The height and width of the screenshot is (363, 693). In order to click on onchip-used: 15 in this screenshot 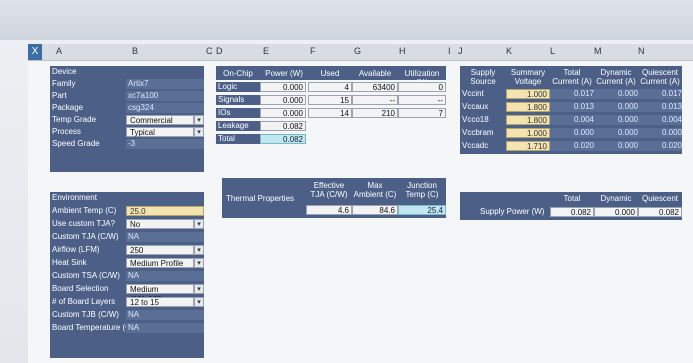, I will do `click(330, 100)`.